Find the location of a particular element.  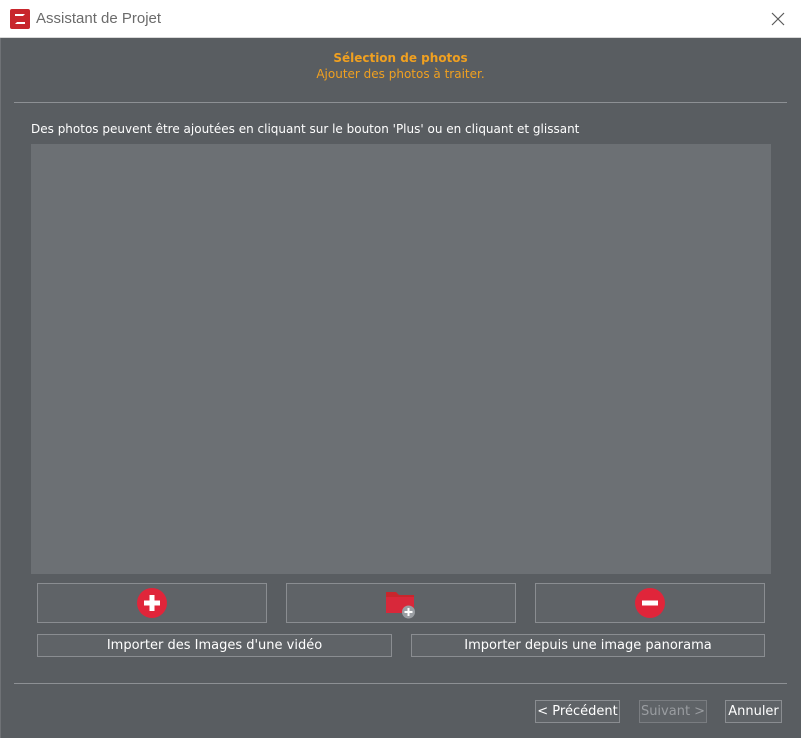

next-button: Suivant > is located at coordinates (673, 711).